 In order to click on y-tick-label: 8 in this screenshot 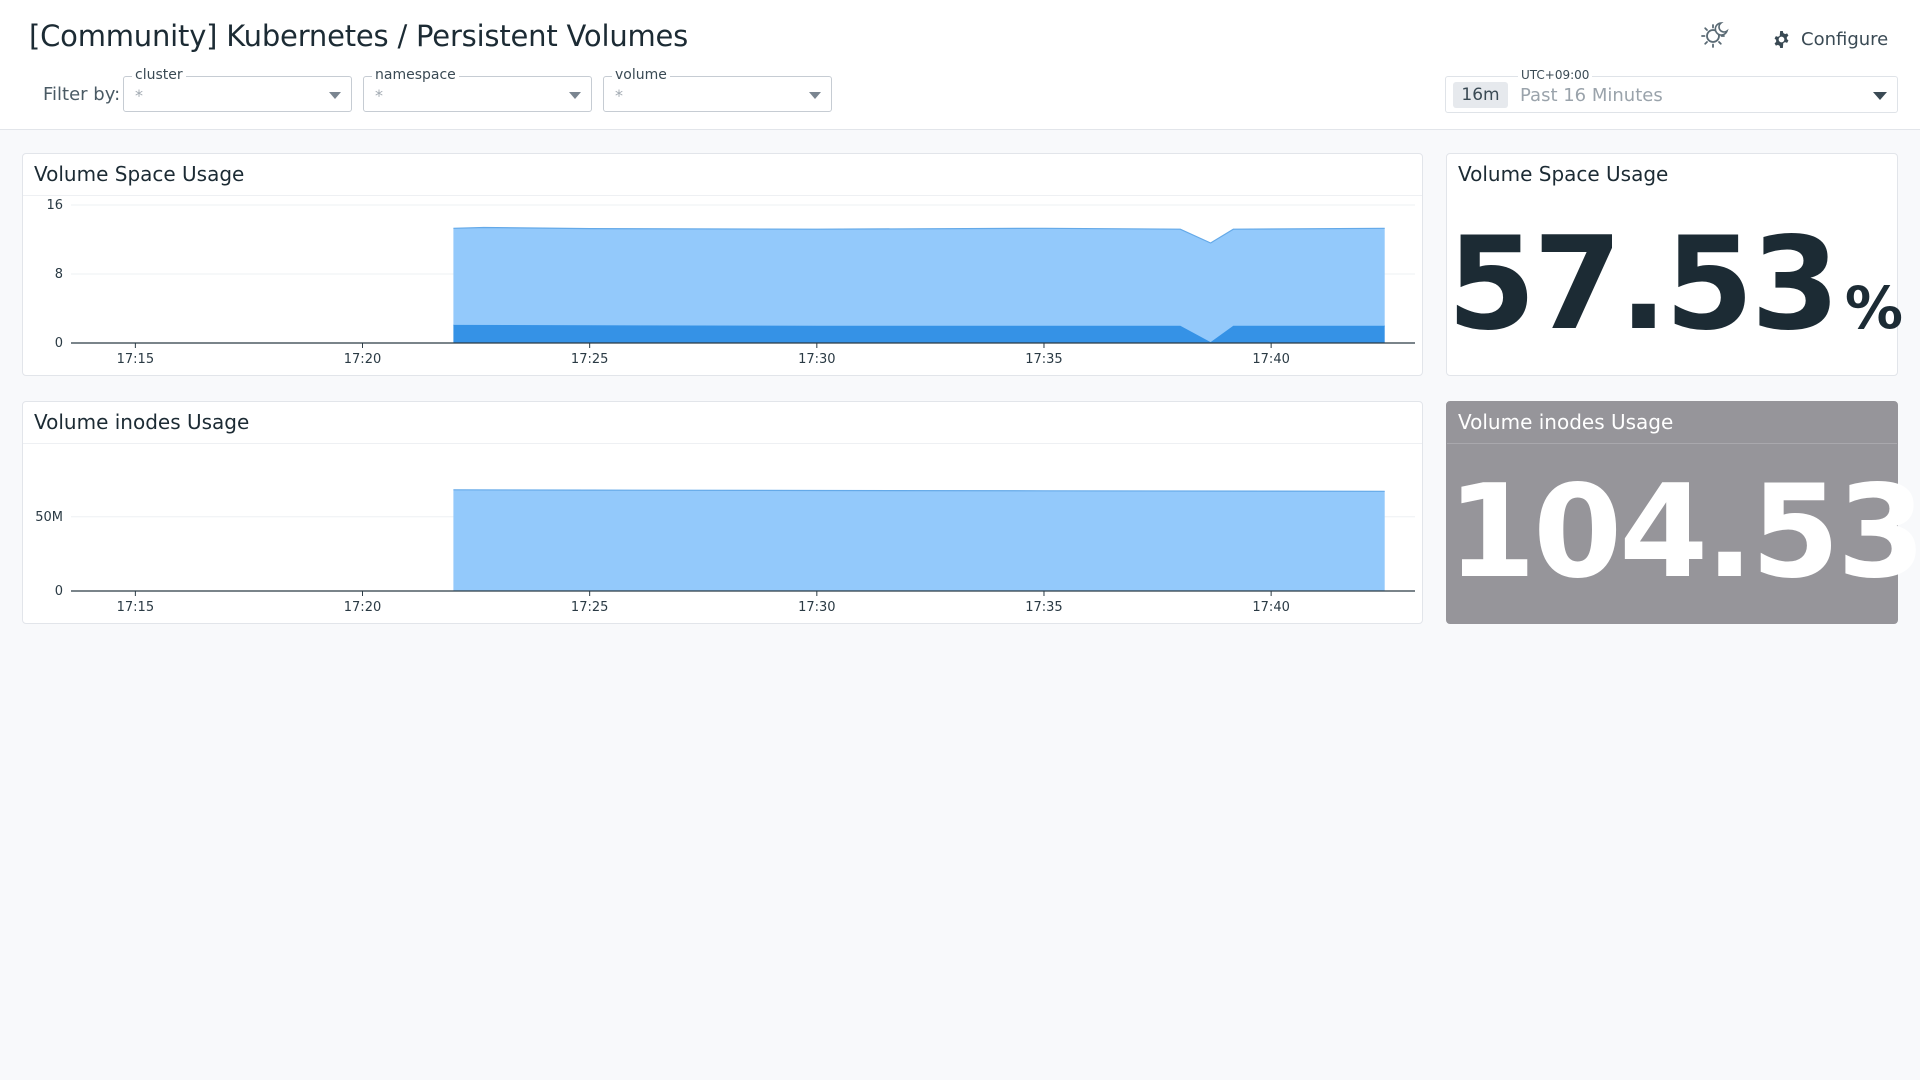, I will do `click(59, 274)`.